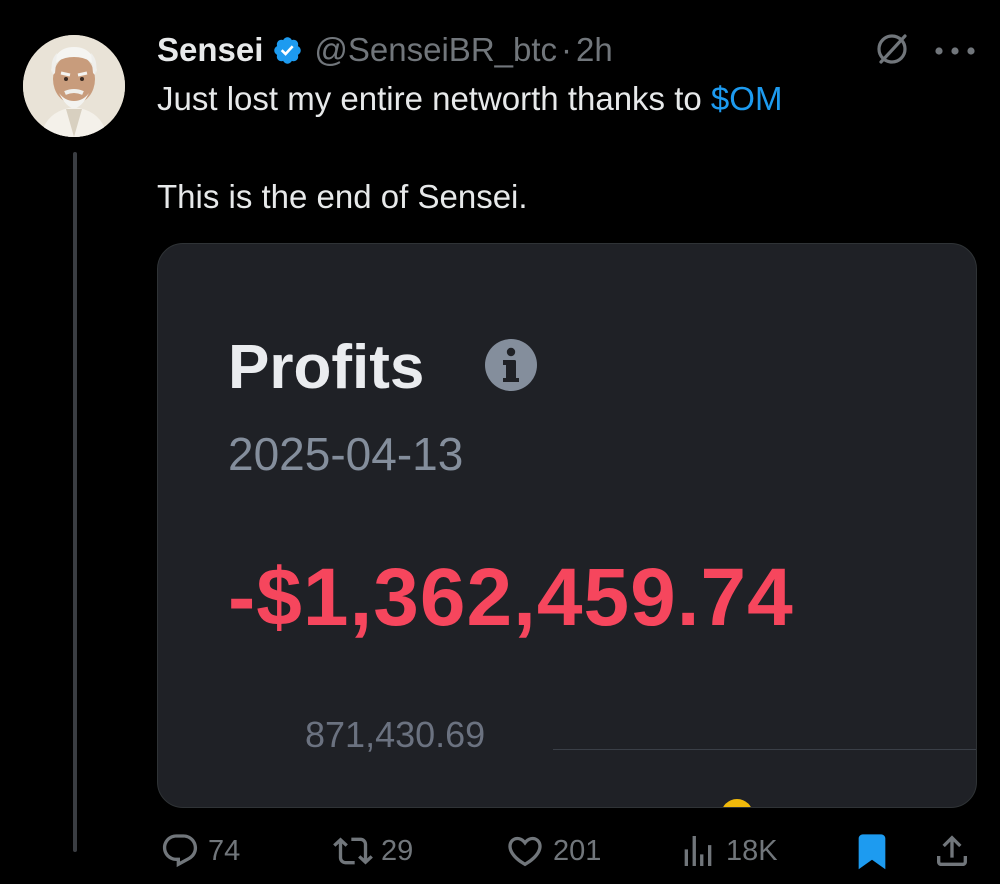 The width and height of the screenshot is (1000, 884). Describe the element at coordinates (200, 851) in the screenshot. I see `reply-button: 74` at that location.